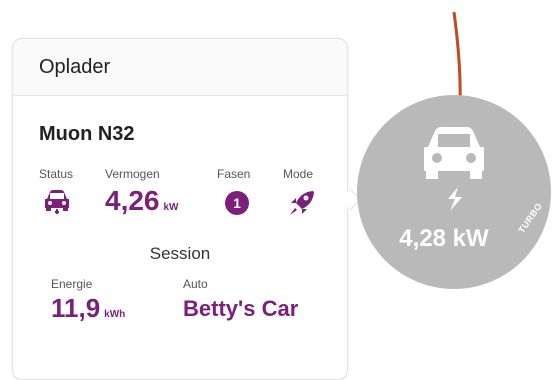 Image resolution: width=553 pixels, height=380 pixels. What do you see at coordinates (56, 174) in the screenshot?
I see `status-label: Status` at bounding box center [56, 174].